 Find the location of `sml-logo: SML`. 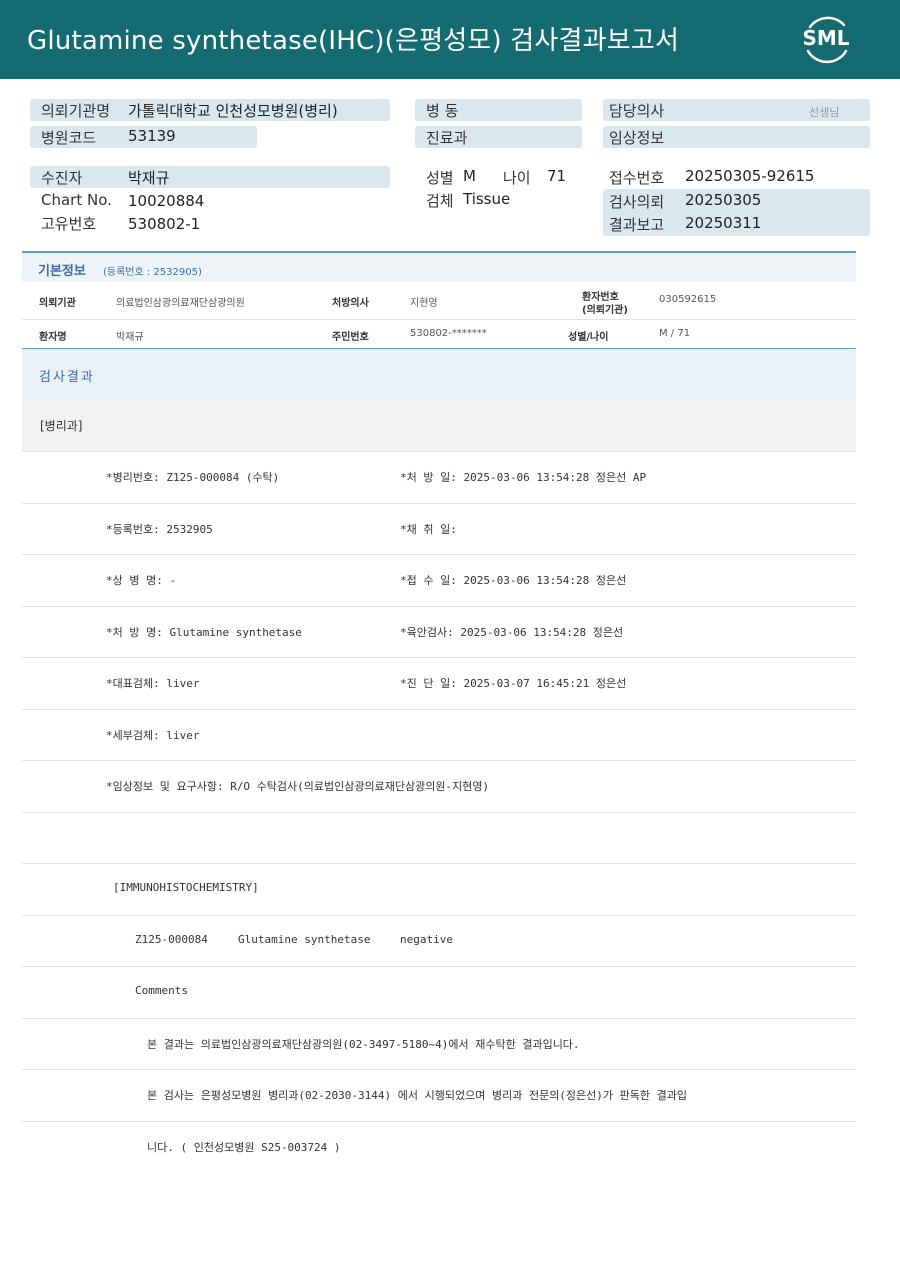

sml-logo: SML is located at coordinates (826, 39).